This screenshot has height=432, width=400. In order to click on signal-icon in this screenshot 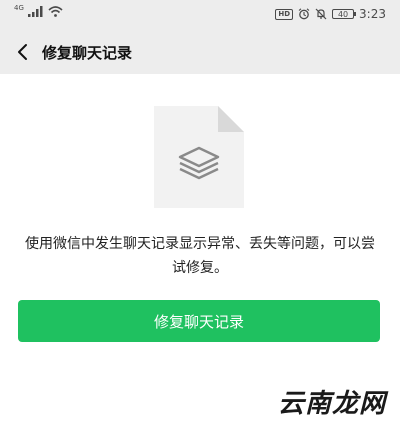, I will do `click(35, 11)`.